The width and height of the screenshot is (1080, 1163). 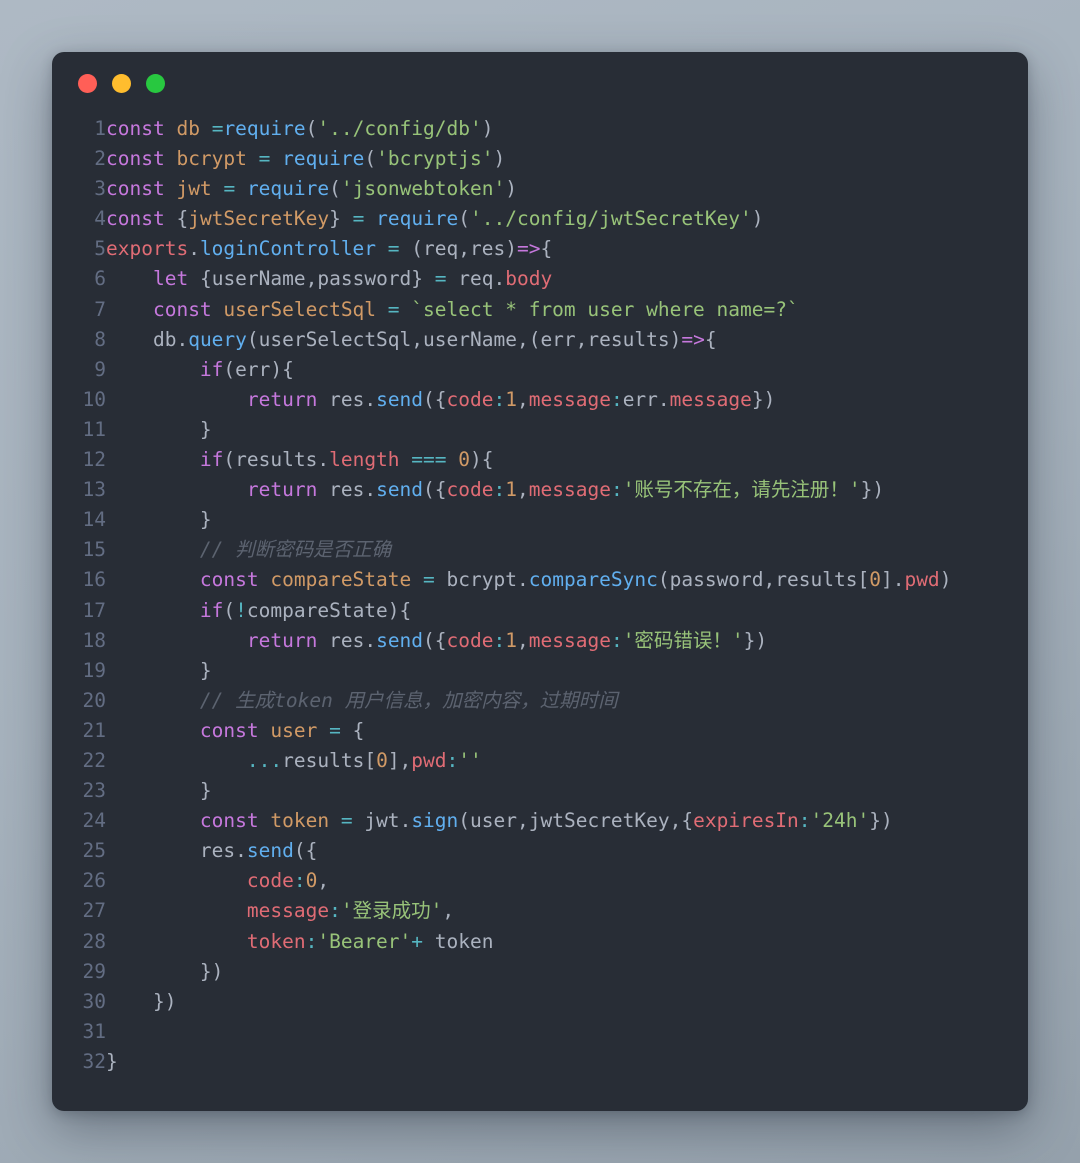 What do you see at coordinates (567, 370) in the screenshot?
I see `line-source: if(err){` at bounding box center [567, 370].